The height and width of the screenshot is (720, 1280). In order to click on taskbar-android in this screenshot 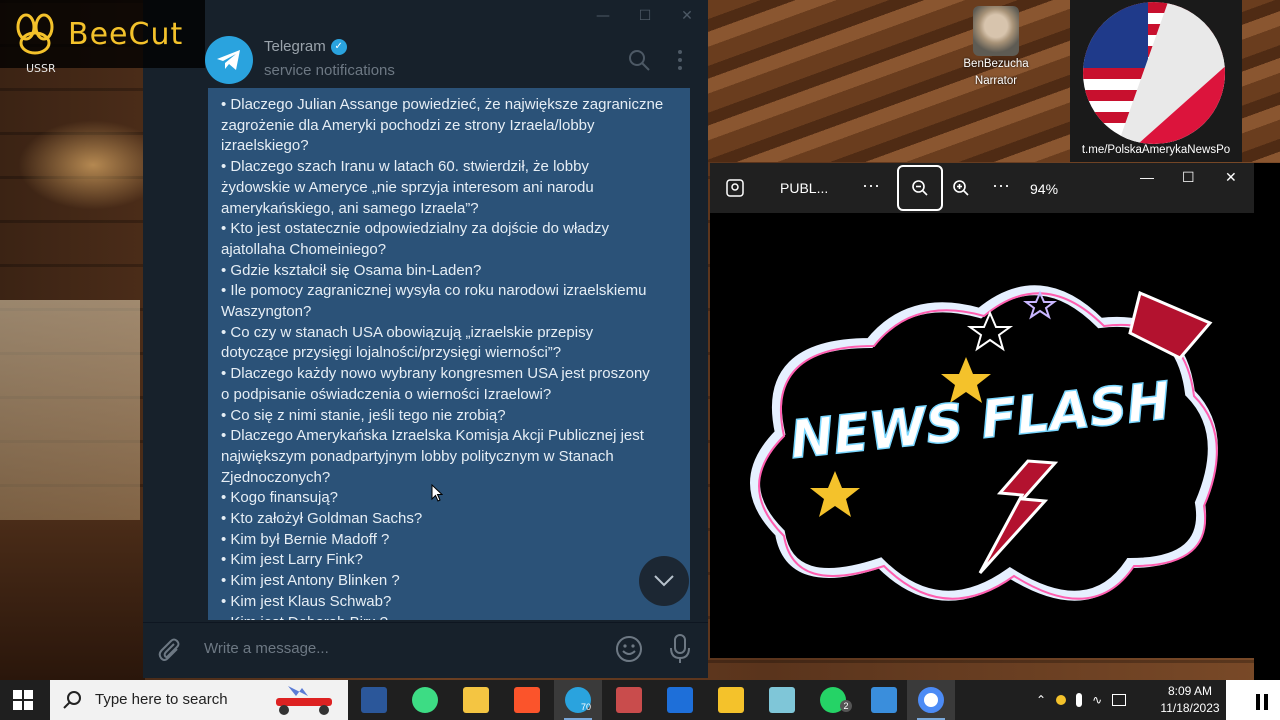, I will do `click(425, 700)`.